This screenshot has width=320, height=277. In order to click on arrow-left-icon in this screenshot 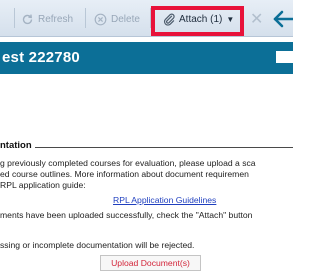, I will do `click(281, 19)`.